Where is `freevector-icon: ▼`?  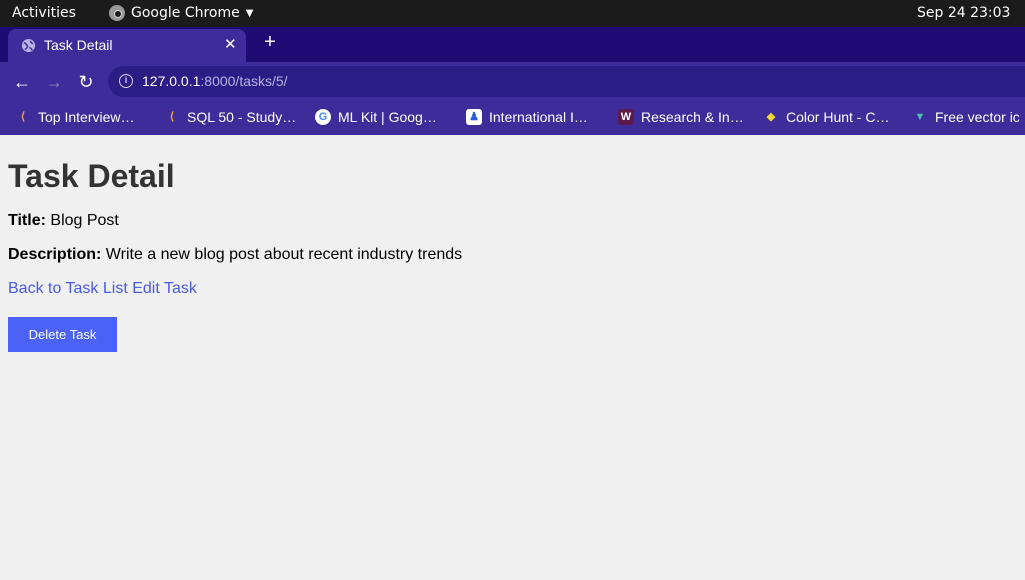
freevector-icon: ▼ is located at coordinates (920, 117).